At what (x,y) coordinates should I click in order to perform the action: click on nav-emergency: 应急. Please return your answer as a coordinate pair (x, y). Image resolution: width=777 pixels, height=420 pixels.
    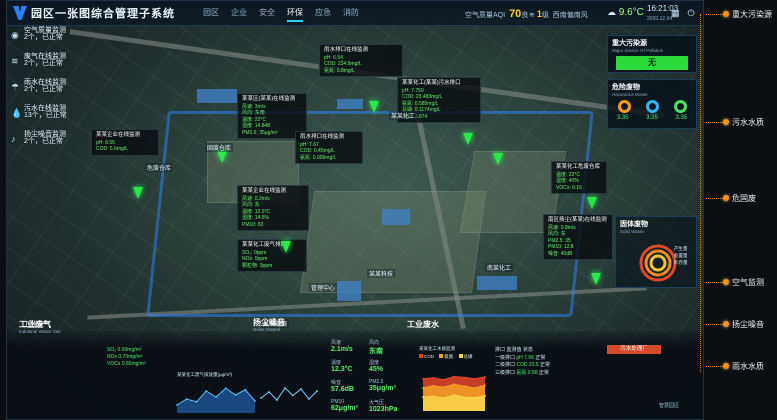
    Looking at the image, I should click on (323, 14).